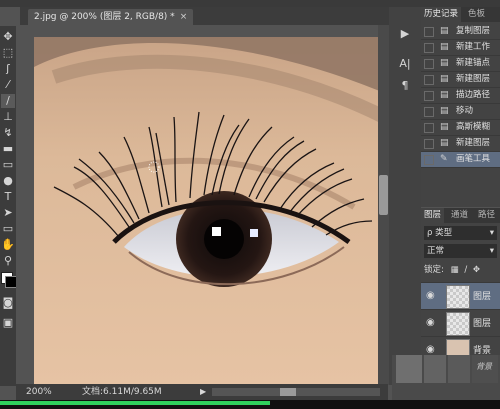  I want to click on lock-move-icon: ✥, so click(476, 270).